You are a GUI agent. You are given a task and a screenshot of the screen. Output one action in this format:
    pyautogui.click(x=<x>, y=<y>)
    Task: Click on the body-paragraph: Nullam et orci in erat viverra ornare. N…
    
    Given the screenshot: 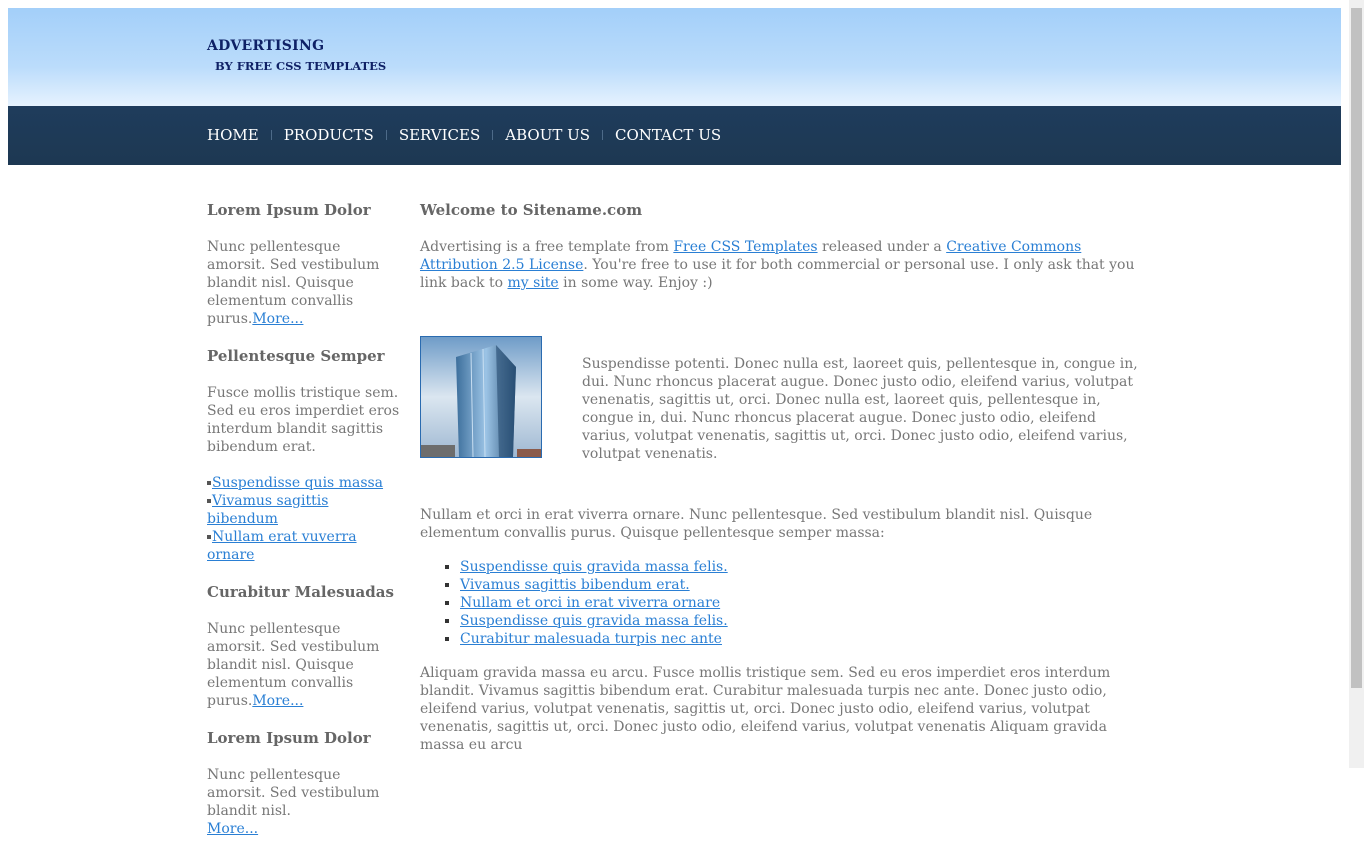 What is the action you would take?
    pyautogui.click(x=756, y=524)
    